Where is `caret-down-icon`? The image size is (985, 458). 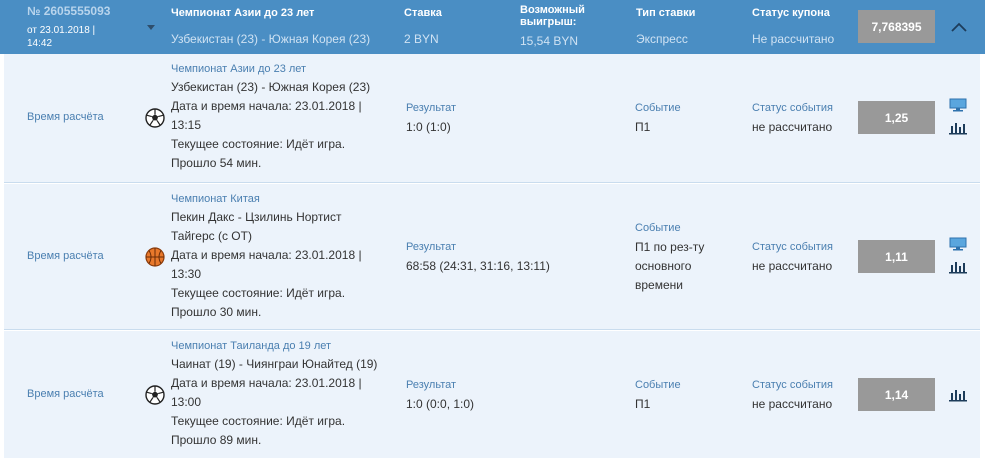
caret-down-icon is located at coordinates (151, 27).